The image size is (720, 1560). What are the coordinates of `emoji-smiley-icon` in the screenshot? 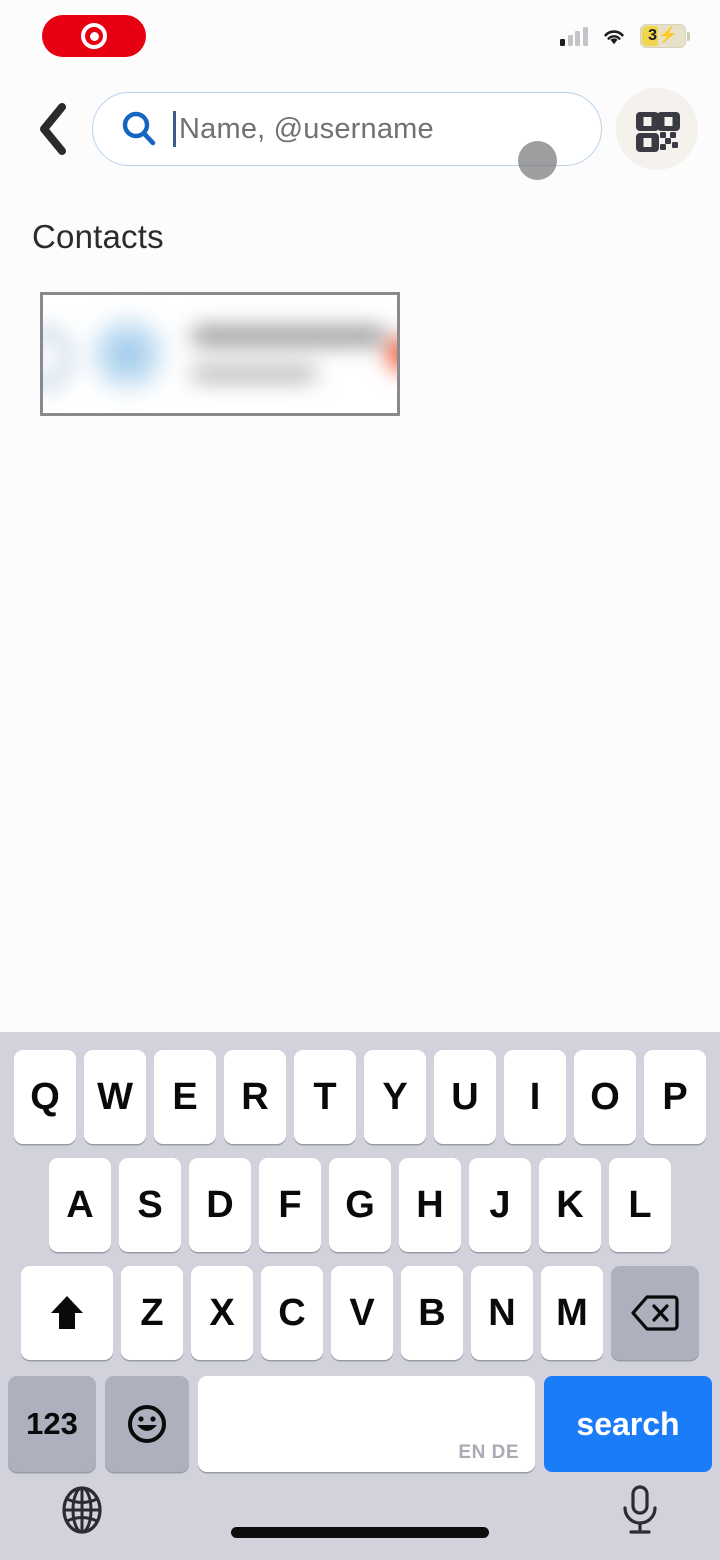 It's located at (147, 1424).